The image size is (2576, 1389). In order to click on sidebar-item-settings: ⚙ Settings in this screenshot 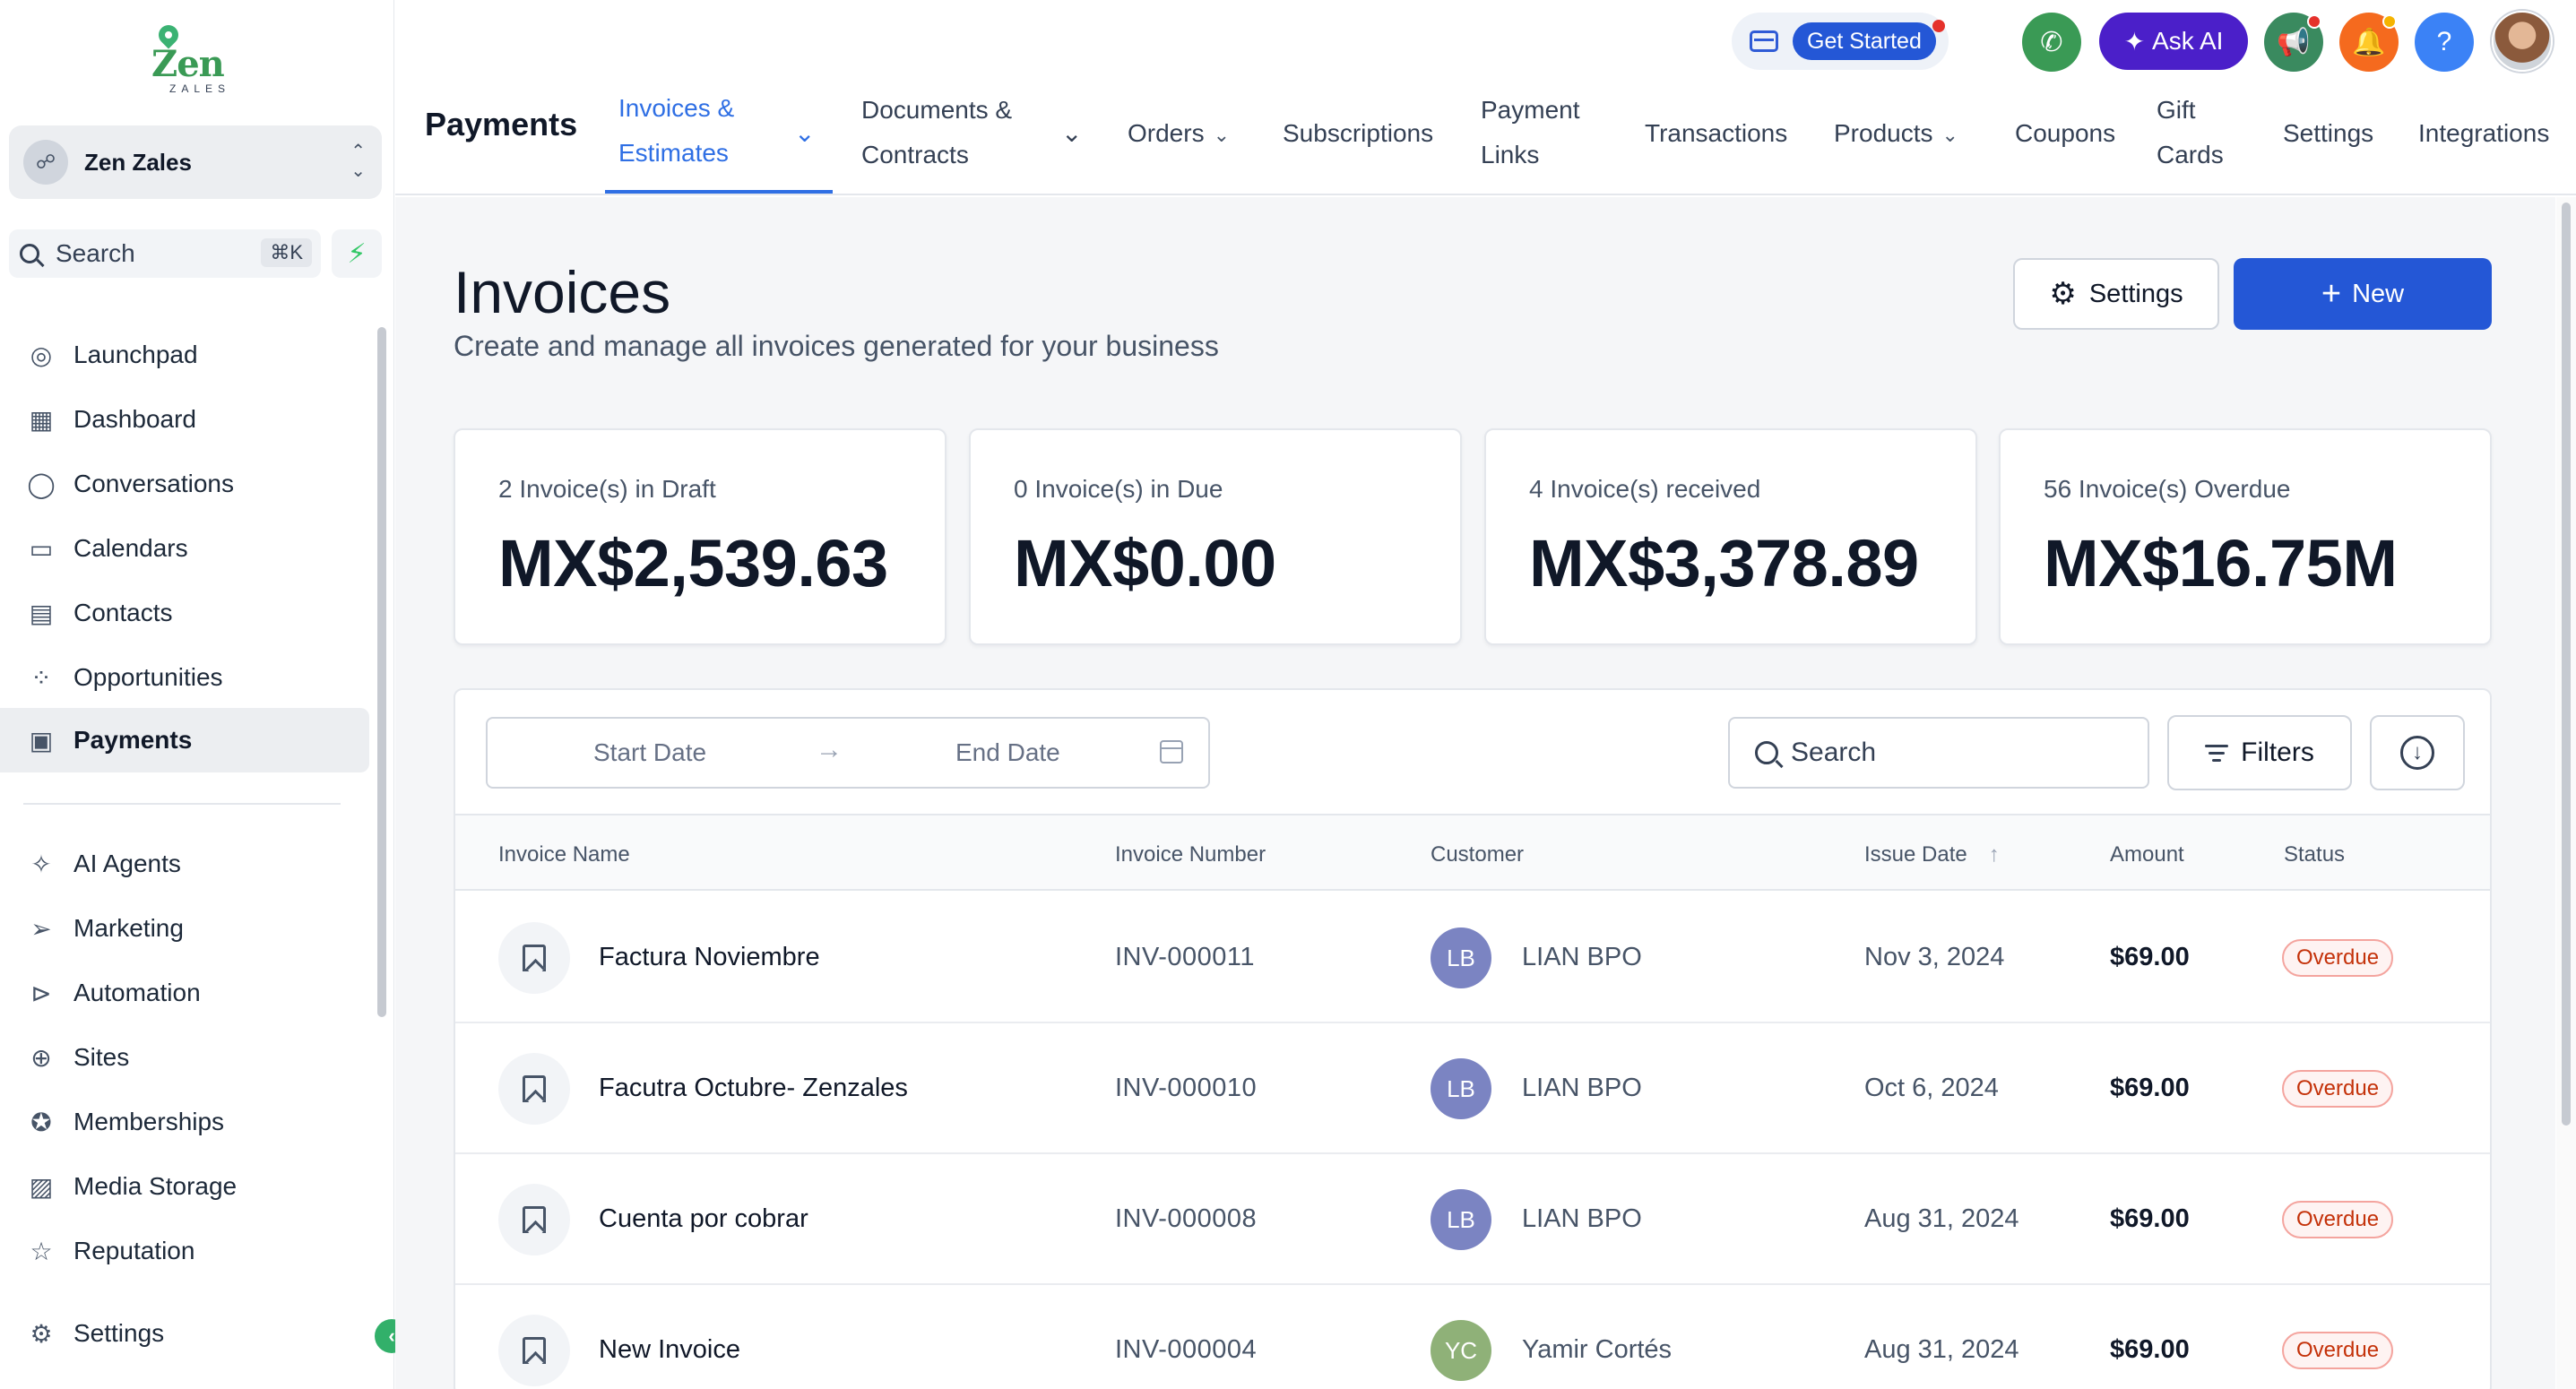, I will do `click(184, 1333)`.